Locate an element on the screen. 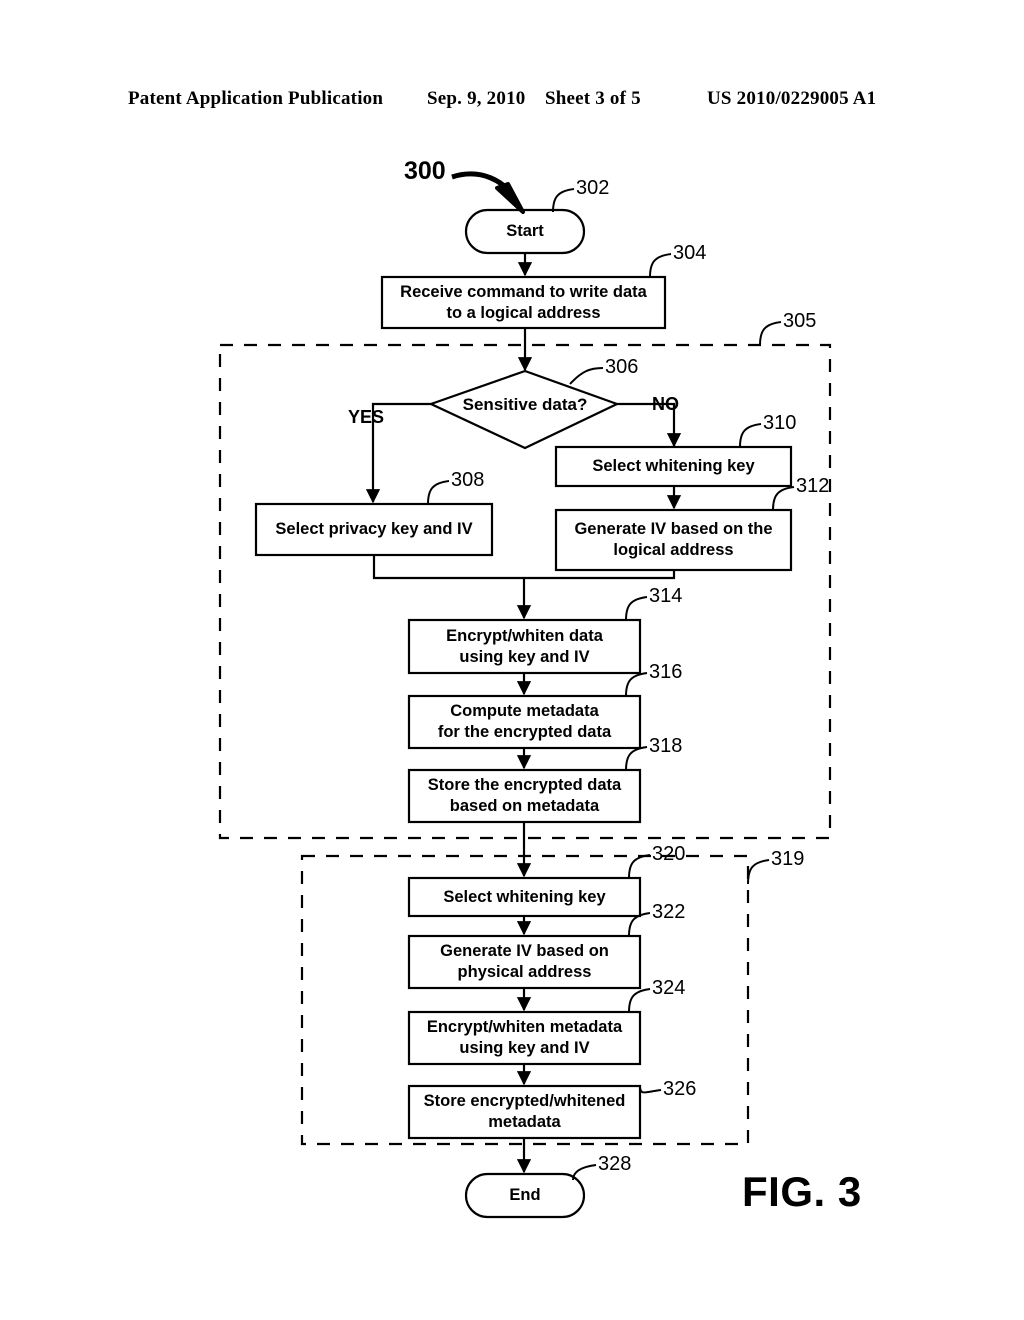  ref-num-305: 305 is located at coordinates (800, 321).